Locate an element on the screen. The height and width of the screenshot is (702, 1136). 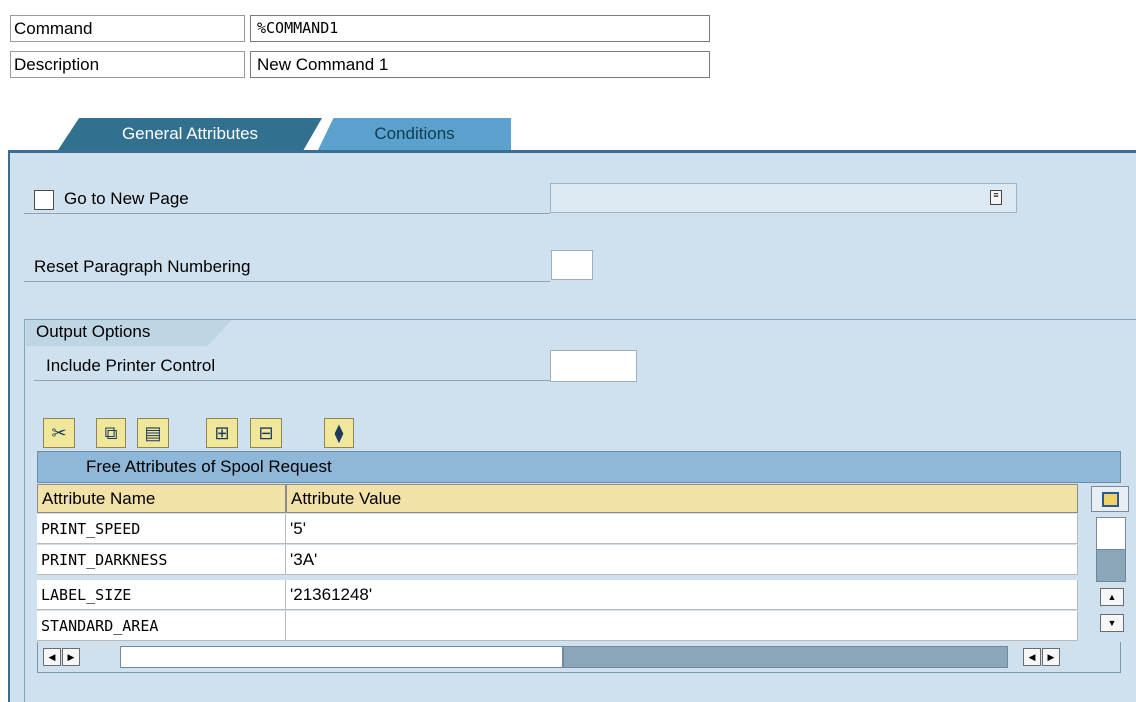
reset-paragraph-numbering-label: Reset Paragraph Numbering is located at coordinates (287, 269).